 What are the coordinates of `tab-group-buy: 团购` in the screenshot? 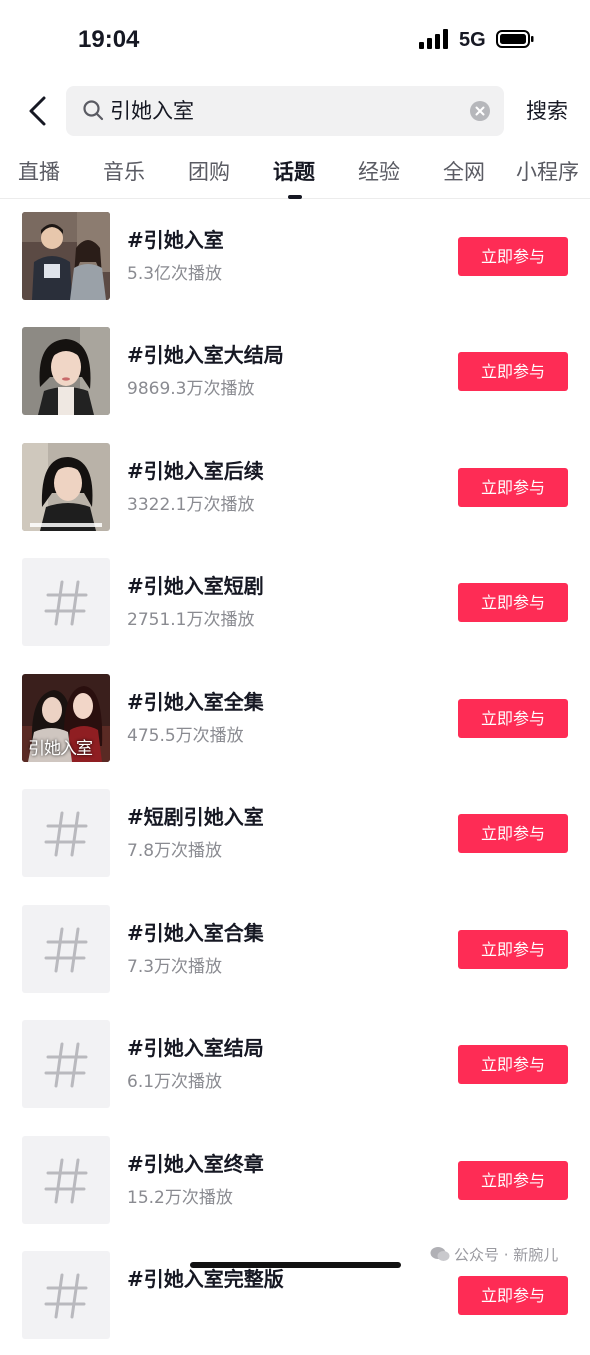 It's located at (209, 172).